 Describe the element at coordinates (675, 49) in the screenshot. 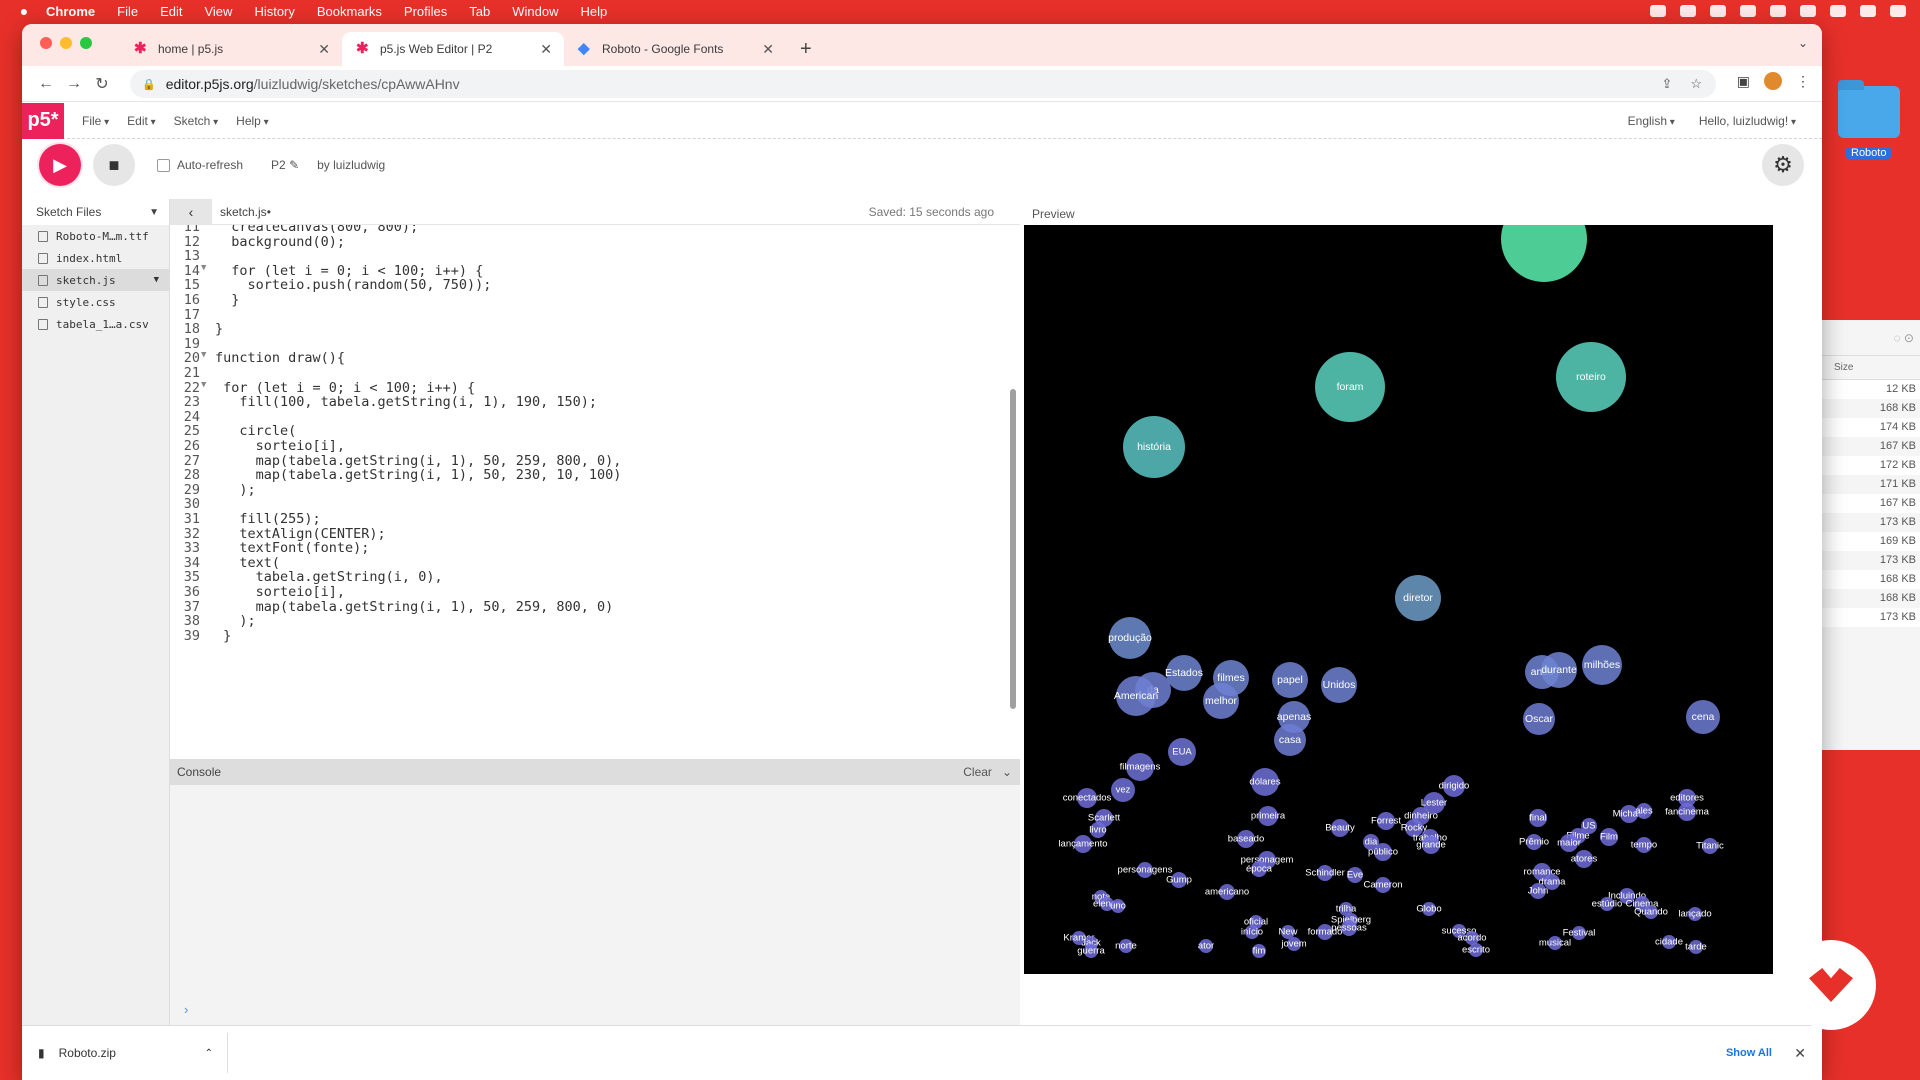

I see `tab-google-fonts: ◆ Roboto - Google Fonts ✕` at that location.